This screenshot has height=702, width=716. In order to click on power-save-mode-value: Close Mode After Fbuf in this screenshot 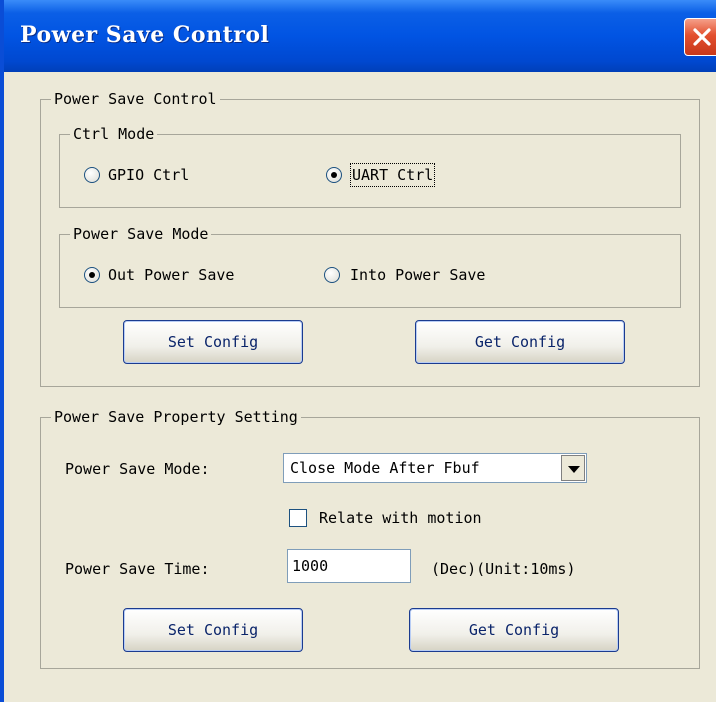, I will do `click(385, 468)`.